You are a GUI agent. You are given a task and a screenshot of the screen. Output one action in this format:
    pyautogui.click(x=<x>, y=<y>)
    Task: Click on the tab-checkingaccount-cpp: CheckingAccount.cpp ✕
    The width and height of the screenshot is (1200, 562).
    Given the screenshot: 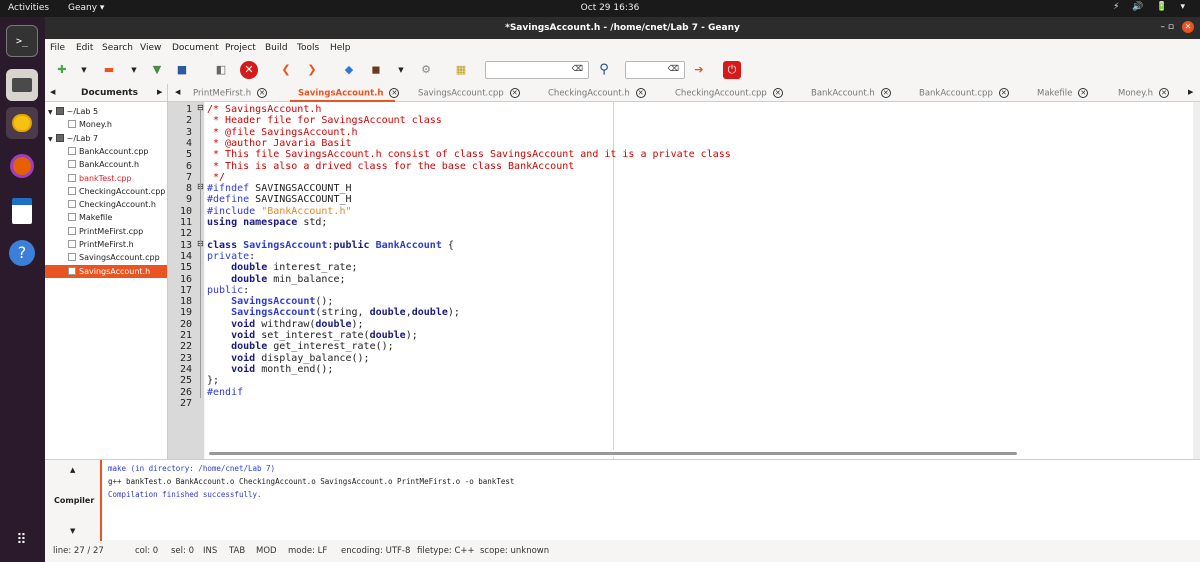 What is the action you would take?
    pyautogui.click(x=729, y=93)
    